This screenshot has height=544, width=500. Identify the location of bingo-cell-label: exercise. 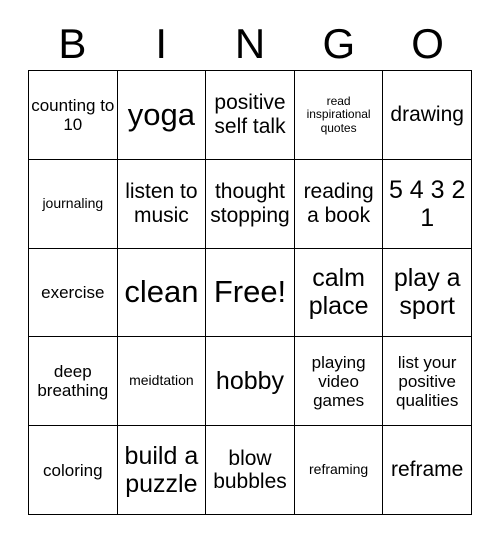
(73, 292).